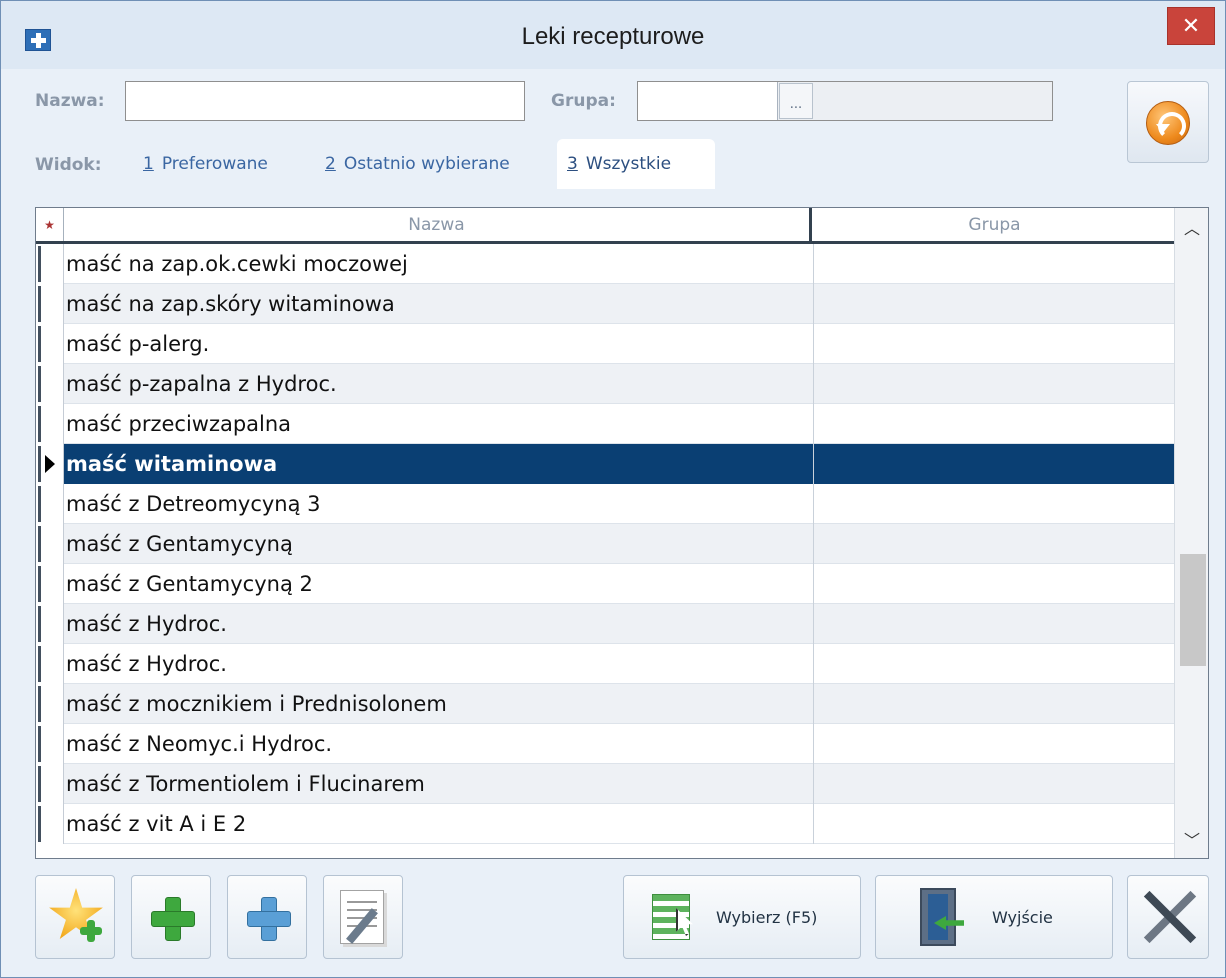 The image size is (1226, 978). I want to click on tab-ostatnio-wybierane: 2 Ostatnio wybierane, so click(417, 164).